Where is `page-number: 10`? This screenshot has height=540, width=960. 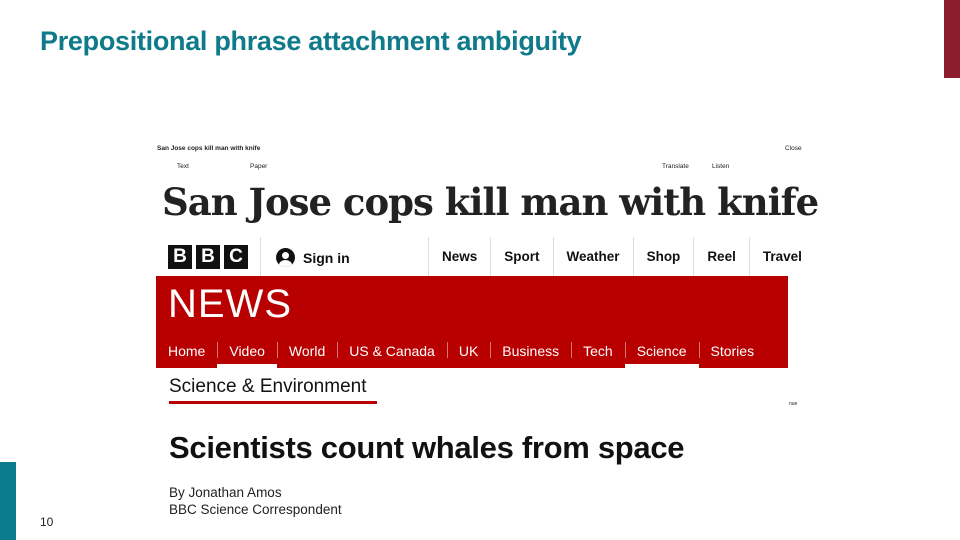 page-number: 10 is located at coordinates (47, 522).